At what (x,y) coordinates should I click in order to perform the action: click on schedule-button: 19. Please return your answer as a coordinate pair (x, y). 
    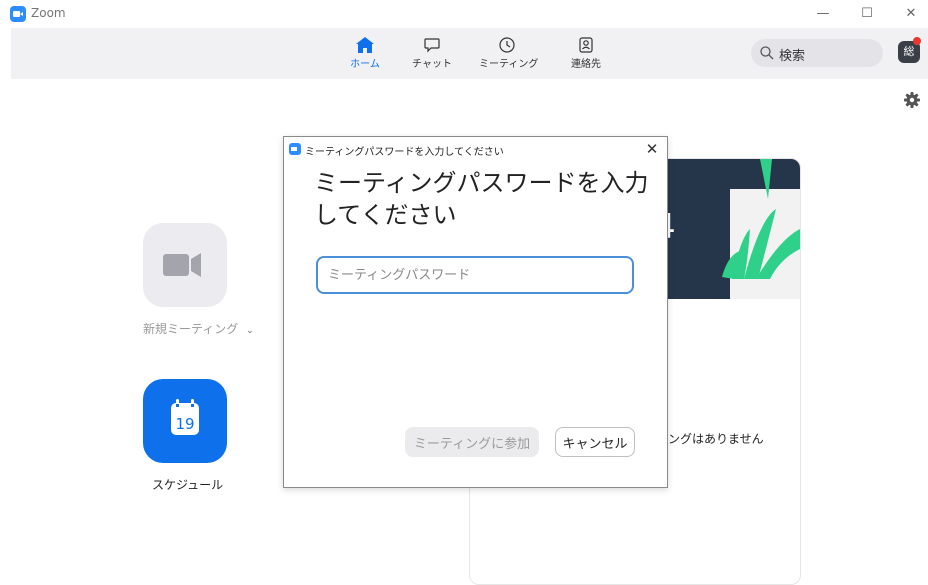
    Looking at the image, I should click on (185, 421).